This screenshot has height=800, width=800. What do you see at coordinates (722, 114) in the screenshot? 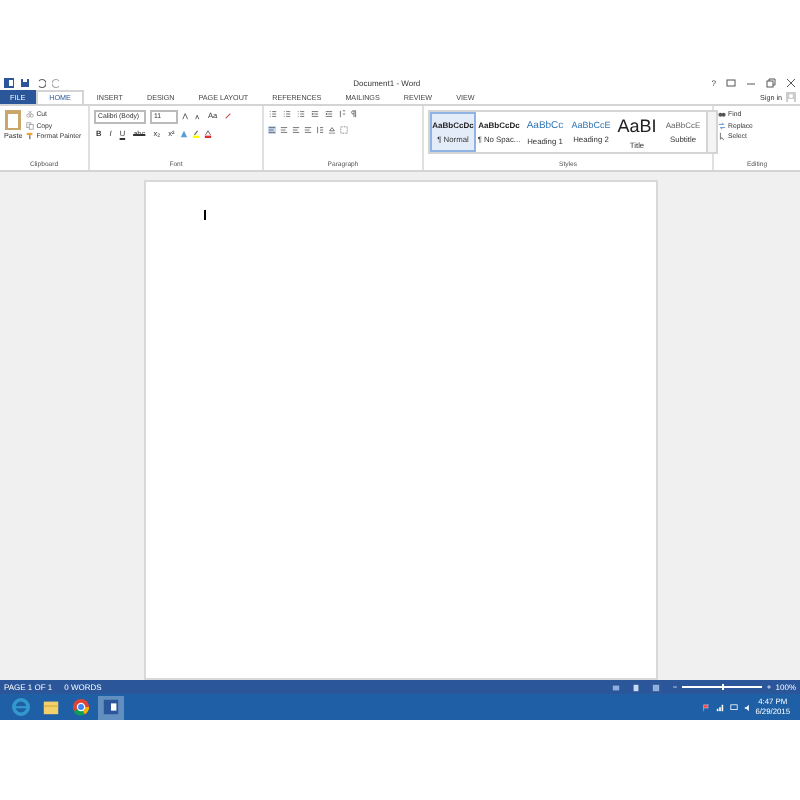
I see `binoculars-icon` at bounding box center [722, 114].